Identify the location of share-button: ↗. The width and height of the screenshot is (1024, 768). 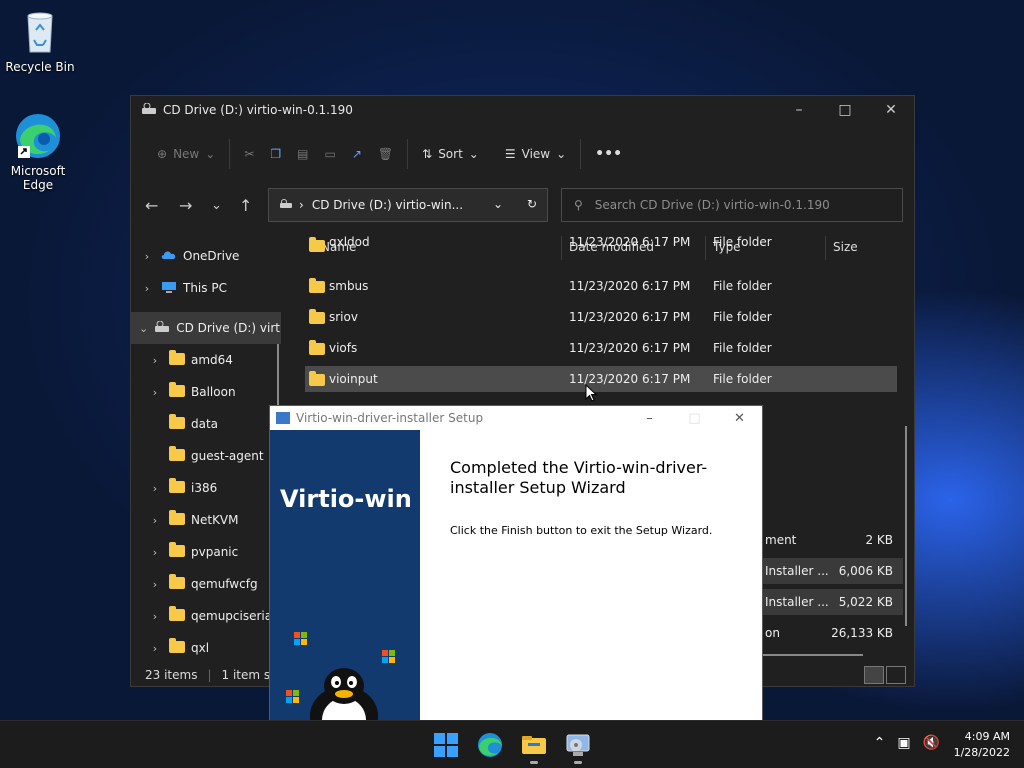
(357, 154).